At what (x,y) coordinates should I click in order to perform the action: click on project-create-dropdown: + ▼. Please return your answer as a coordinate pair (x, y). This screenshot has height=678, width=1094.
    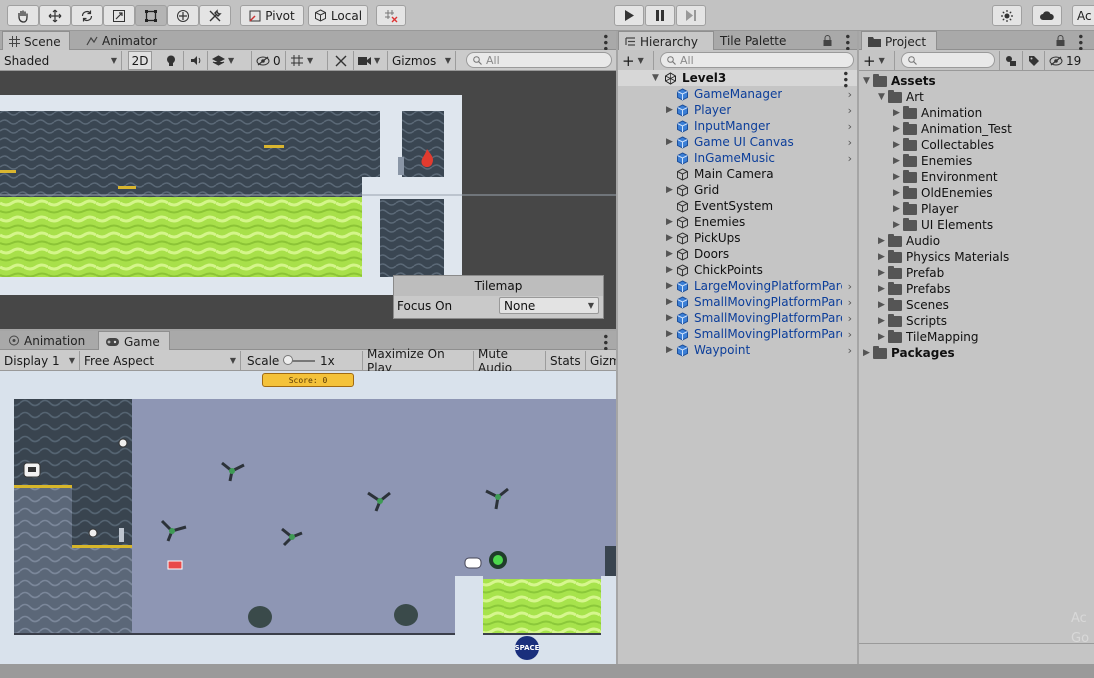
    Looking at the image, I should click on (877, 60).